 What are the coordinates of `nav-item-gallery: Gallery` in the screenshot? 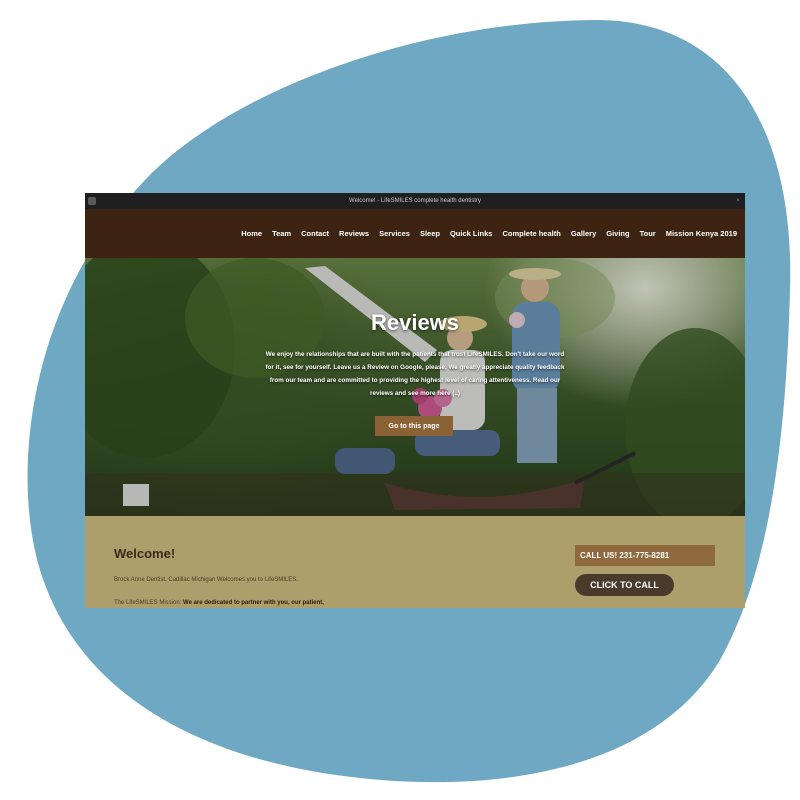 It's located at (583, 233).